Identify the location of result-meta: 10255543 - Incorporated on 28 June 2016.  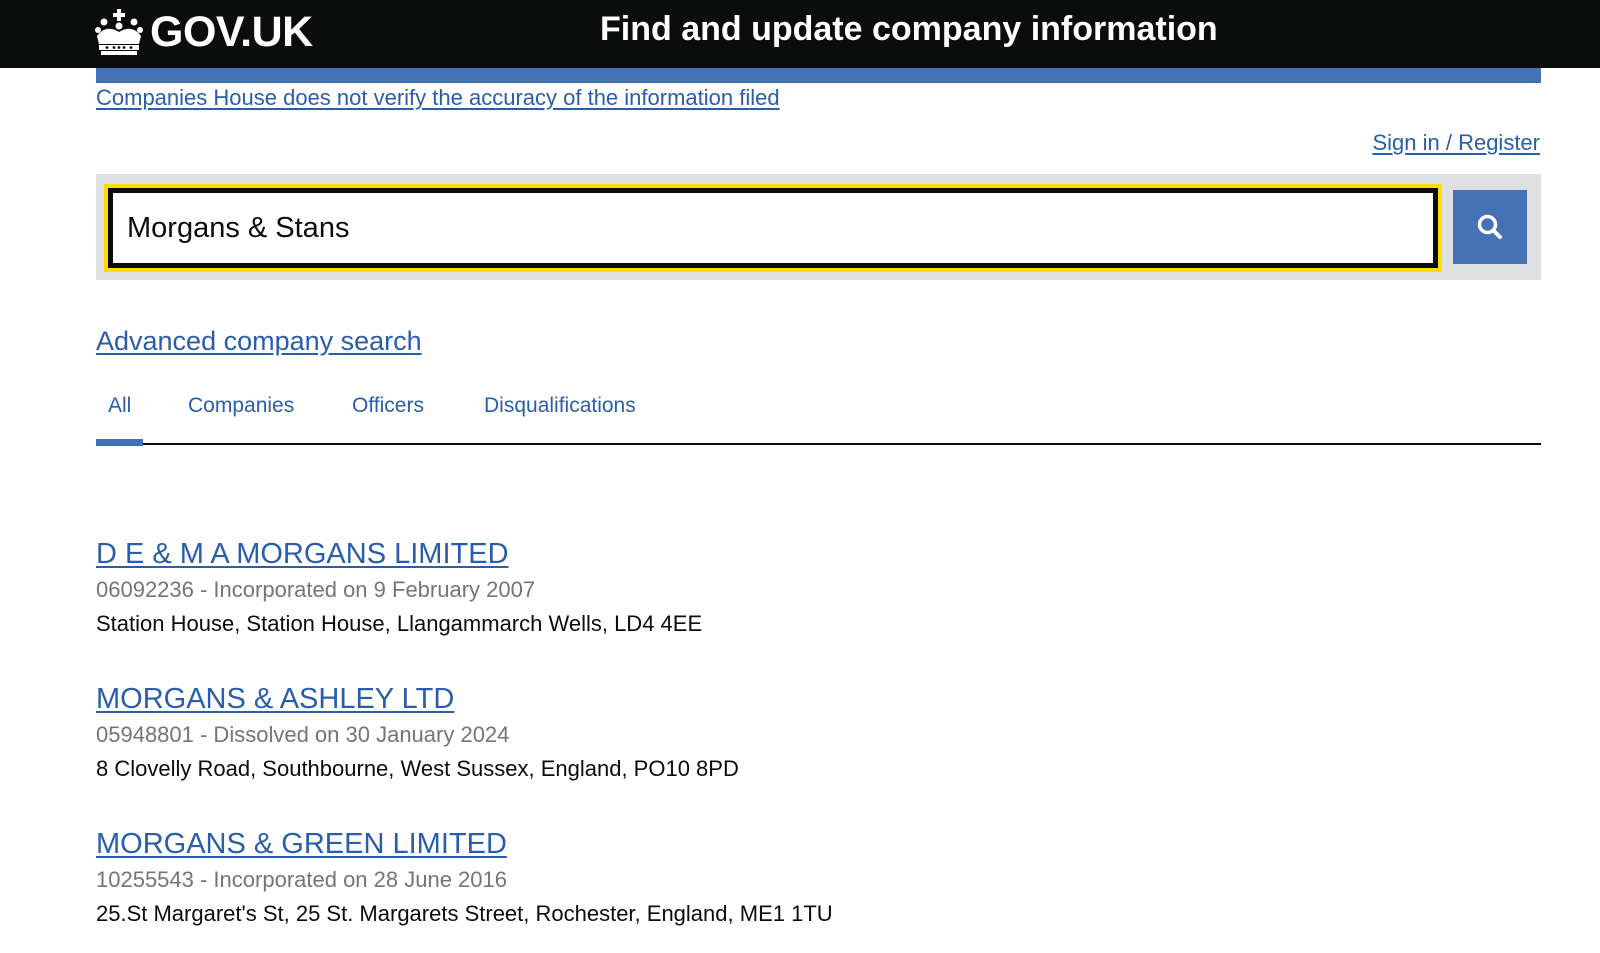
(301, 879).